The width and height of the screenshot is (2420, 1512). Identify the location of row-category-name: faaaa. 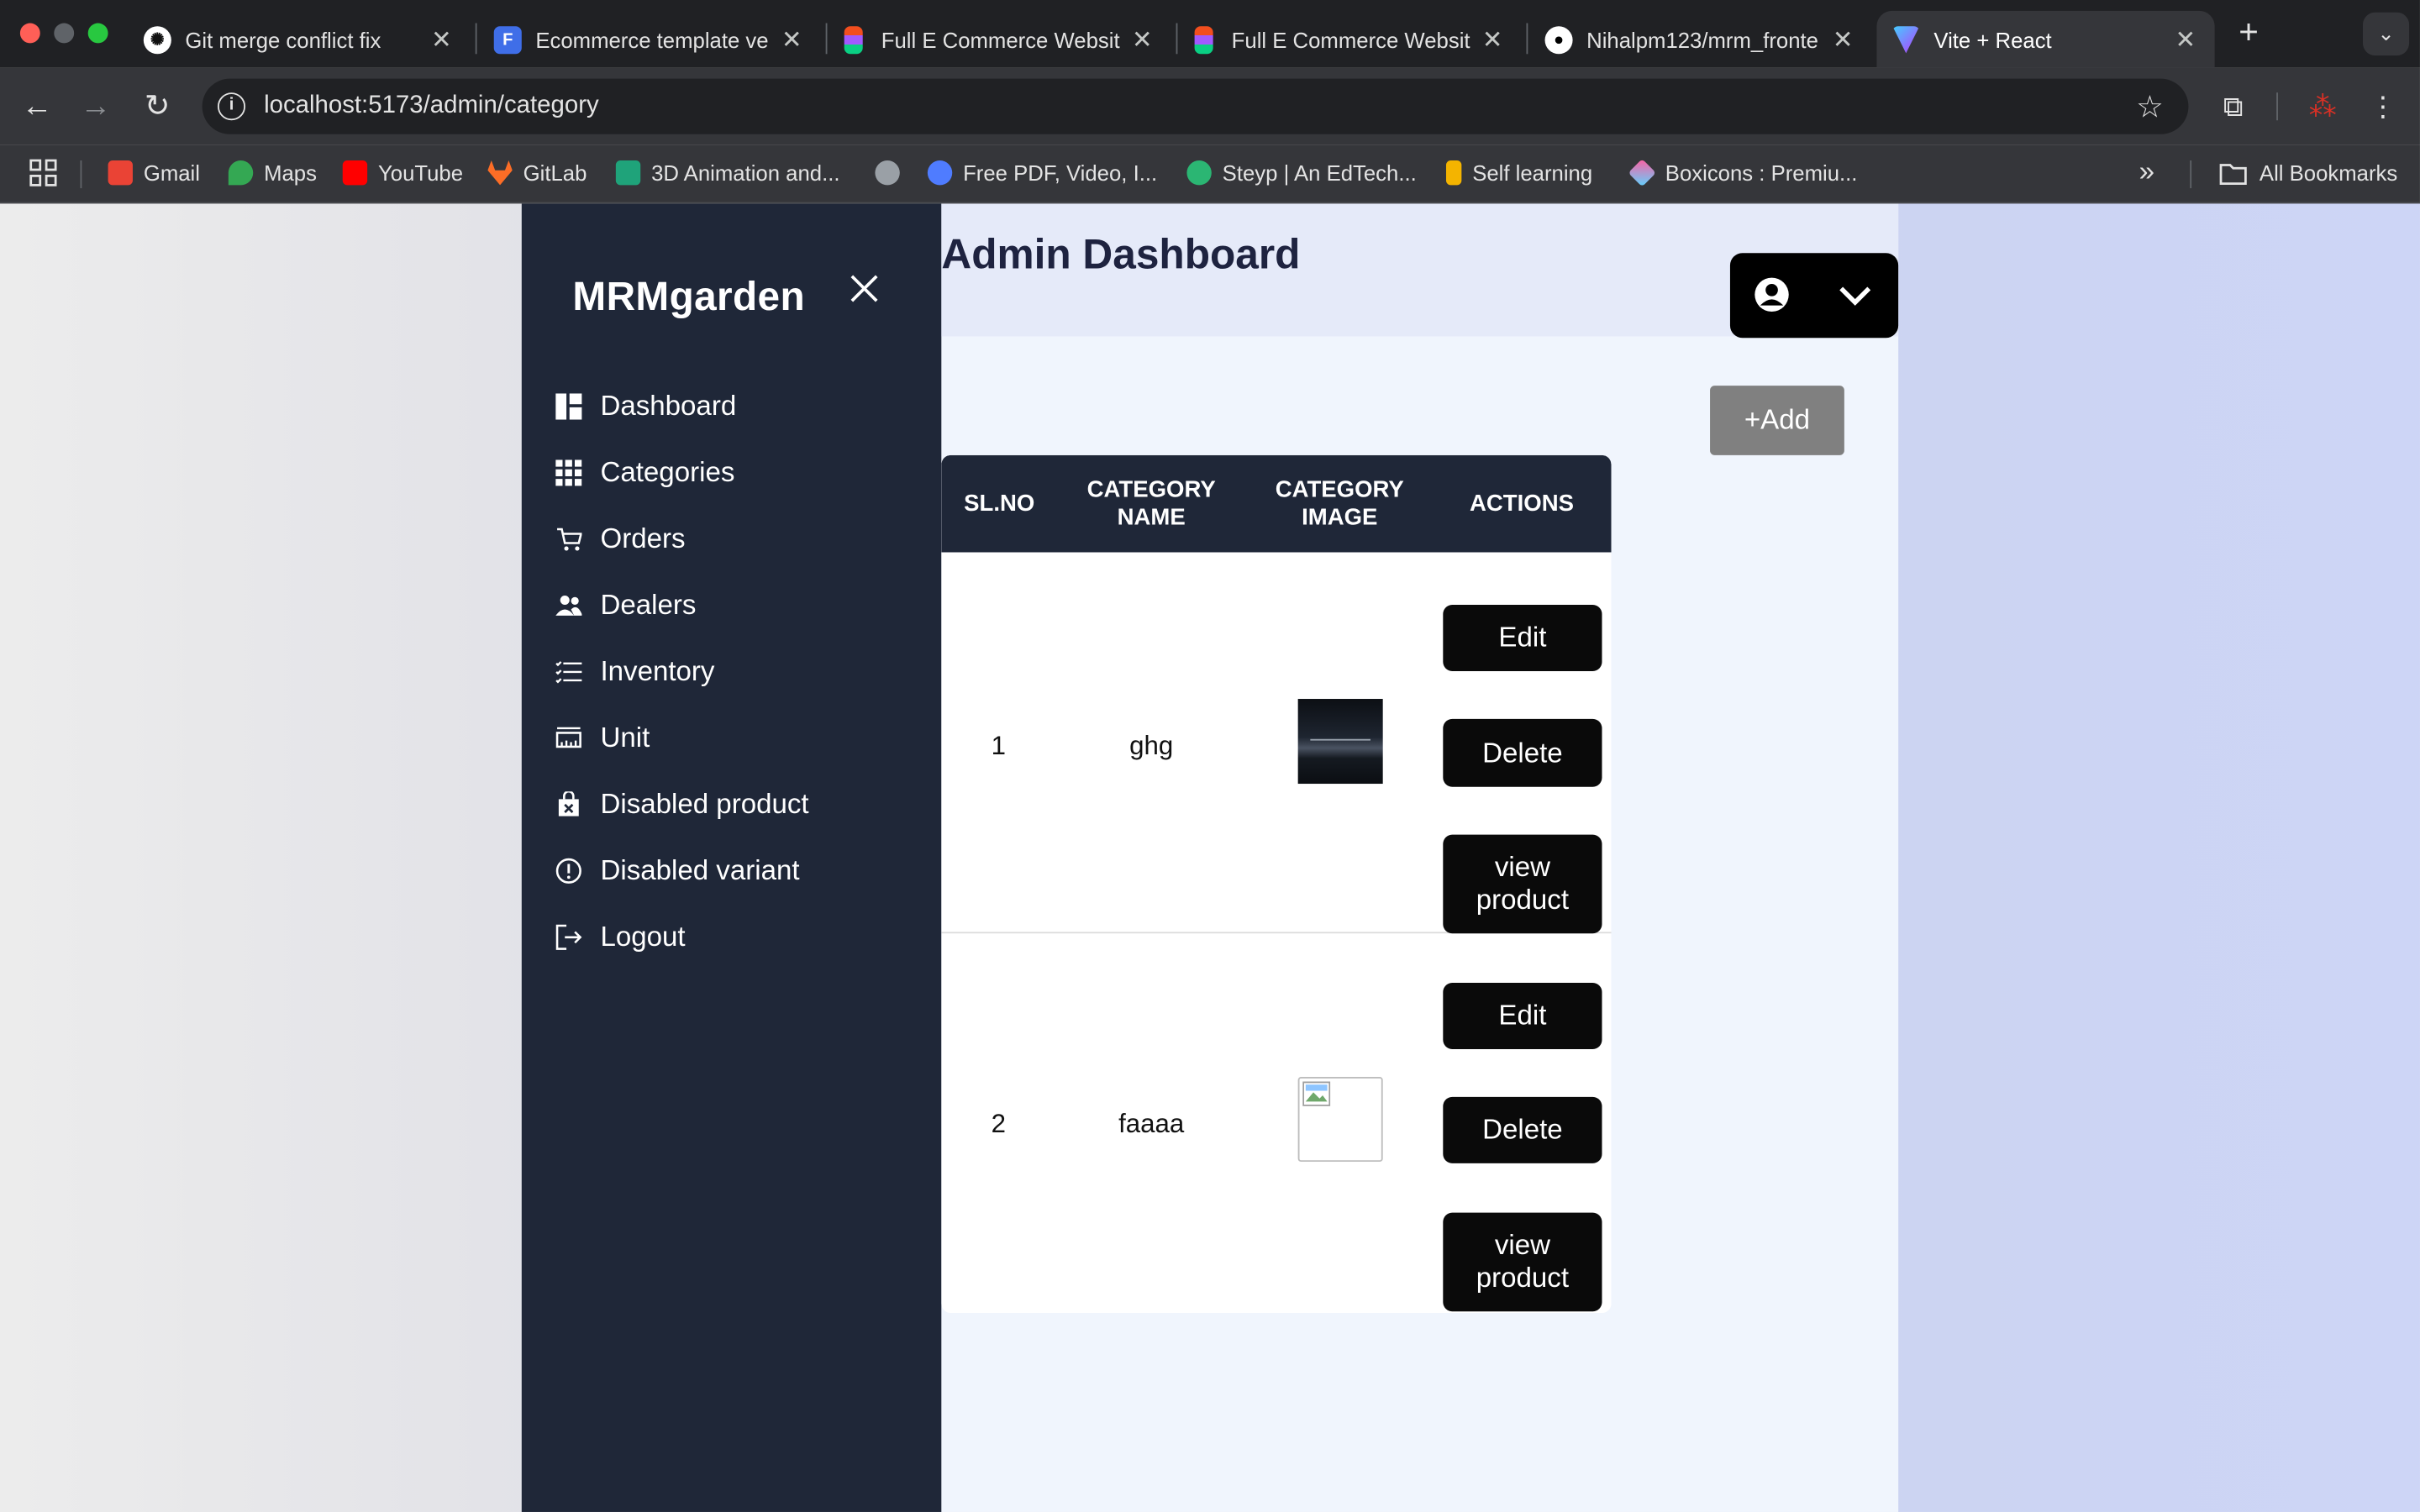
(1151, 1124).